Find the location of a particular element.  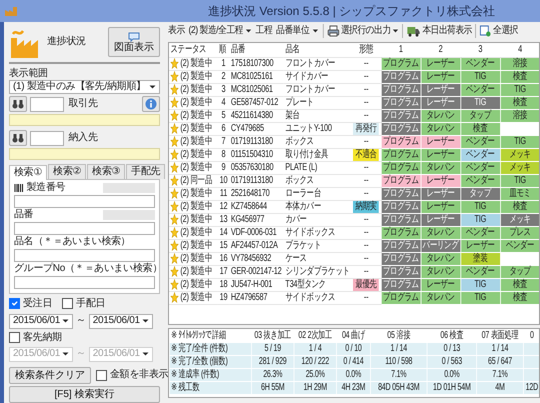

search-tab: 検索① is located at coordinates (28, 172).